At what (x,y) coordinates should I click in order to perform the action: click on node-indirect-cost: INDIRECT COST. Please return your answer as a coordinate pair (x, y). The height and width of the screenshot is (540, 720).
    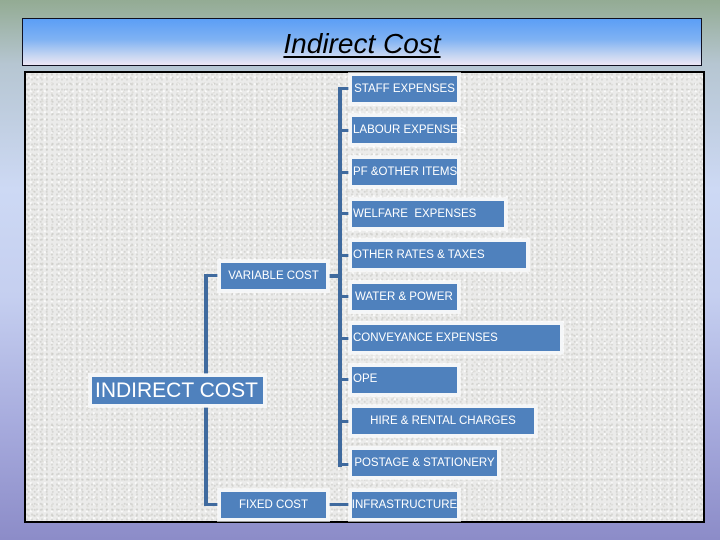
    Looking at the image, I should click on (177, 390).